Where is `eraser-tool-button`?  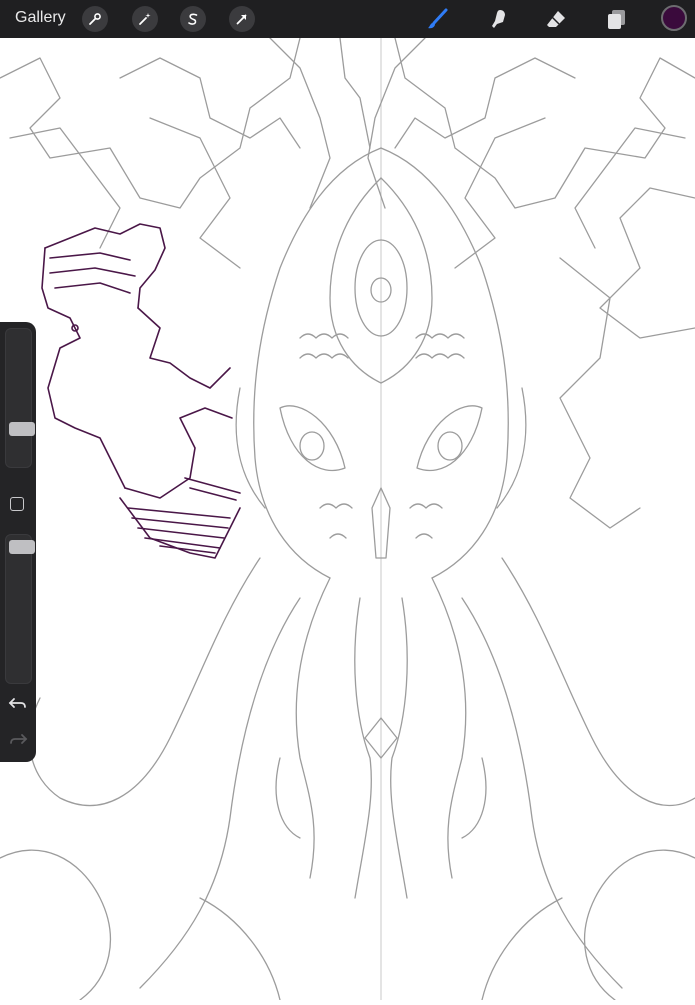 eraser-tool-button is located at coordinates (556, 19).